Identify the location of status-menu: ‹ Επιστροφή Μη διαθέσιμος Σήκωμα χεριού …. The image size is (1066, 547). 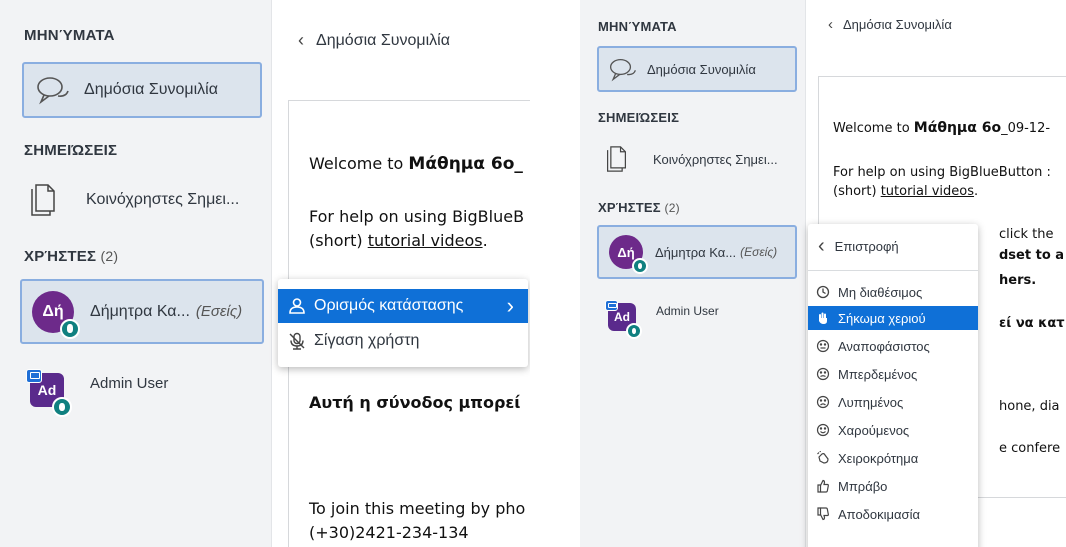
(893, 385).